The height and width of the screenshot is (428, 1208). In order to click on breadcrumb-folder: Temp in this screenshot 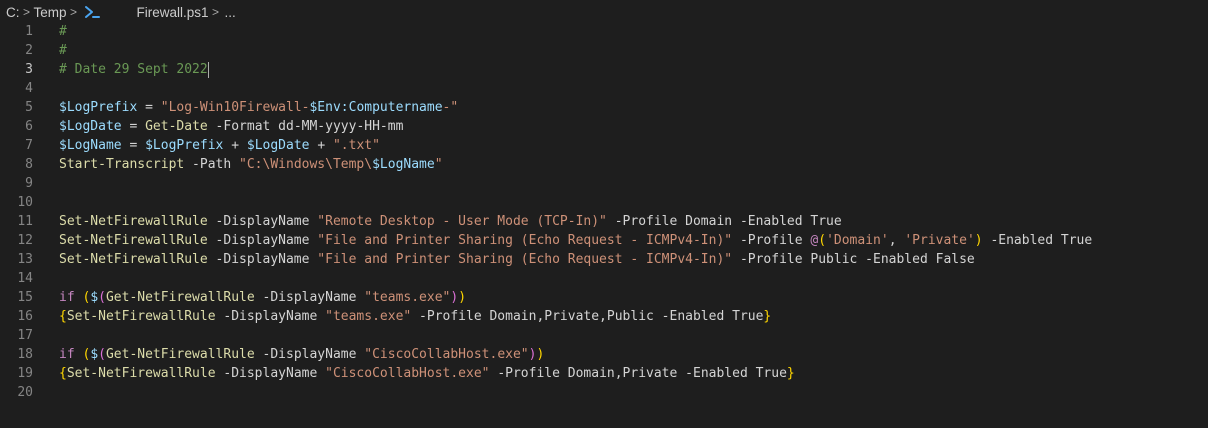, I will do `click(50, 12)`.